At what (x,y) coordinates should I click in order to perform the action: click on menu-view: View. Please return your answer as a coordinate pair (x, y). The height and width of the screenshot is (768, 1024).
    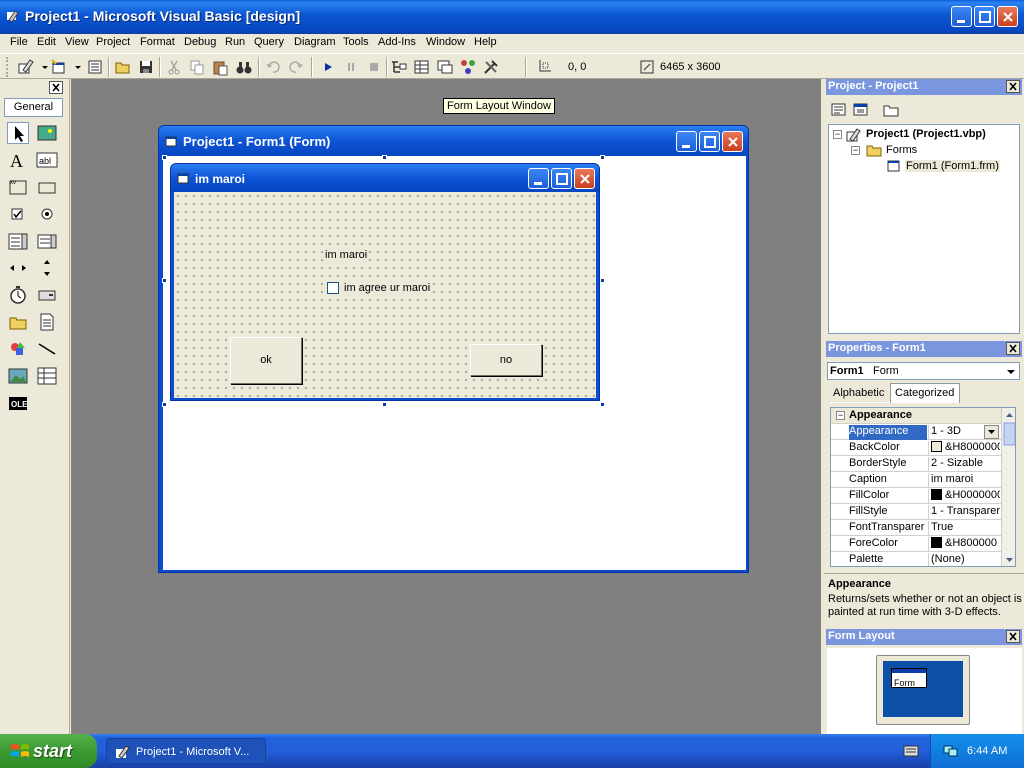
    Looking at the image, I should click on (77, 42).